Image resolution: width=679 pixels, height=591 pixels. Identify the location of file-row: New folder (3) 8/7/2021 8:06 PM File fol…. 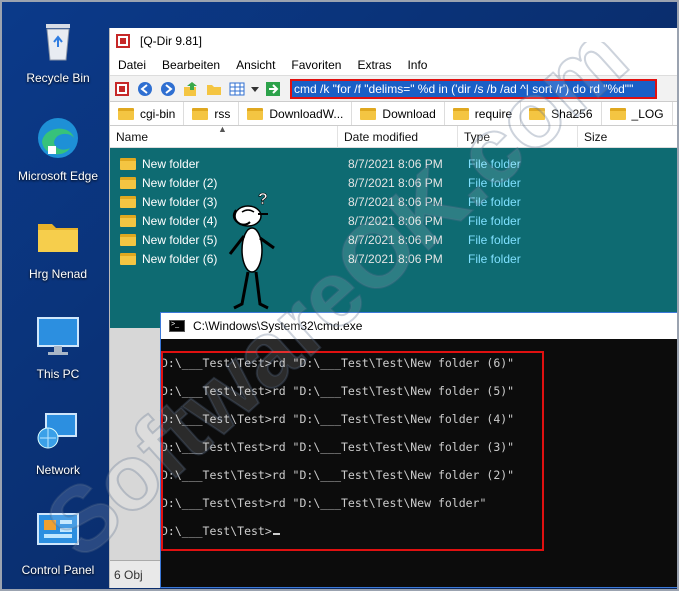
(393, 201).